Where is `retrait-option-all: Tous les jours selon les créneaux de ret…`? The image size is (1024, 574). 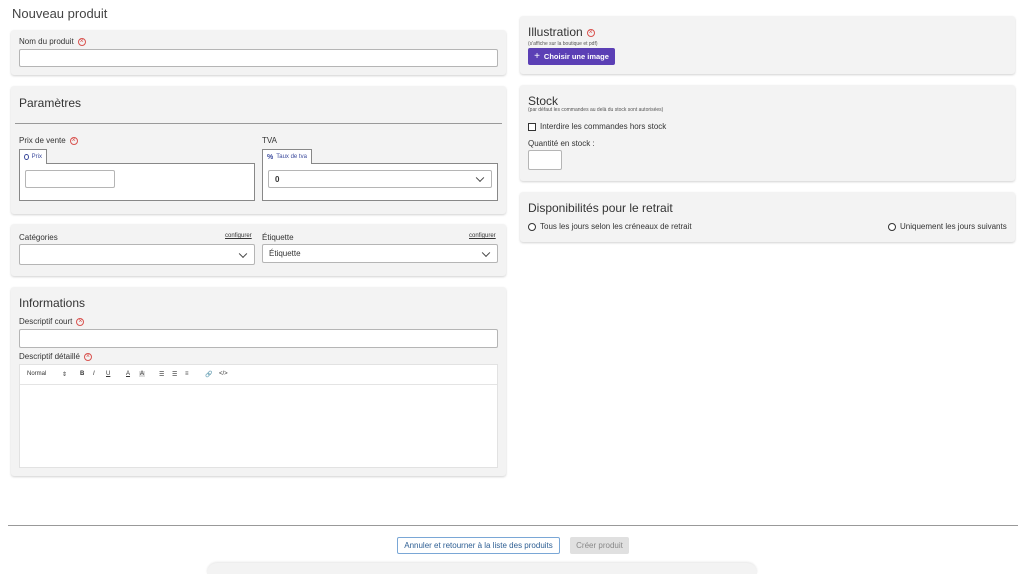 retrait-option-all: Tous les jours selon les créneaux de ret… is located at coordinates (610, 226).